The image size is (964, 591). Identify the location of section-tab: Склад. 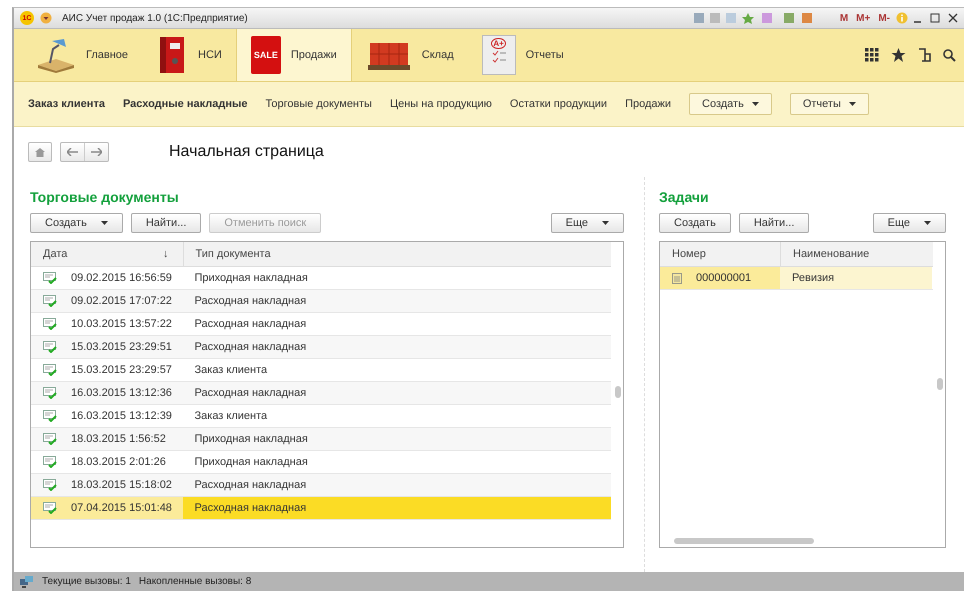
(410, 55).